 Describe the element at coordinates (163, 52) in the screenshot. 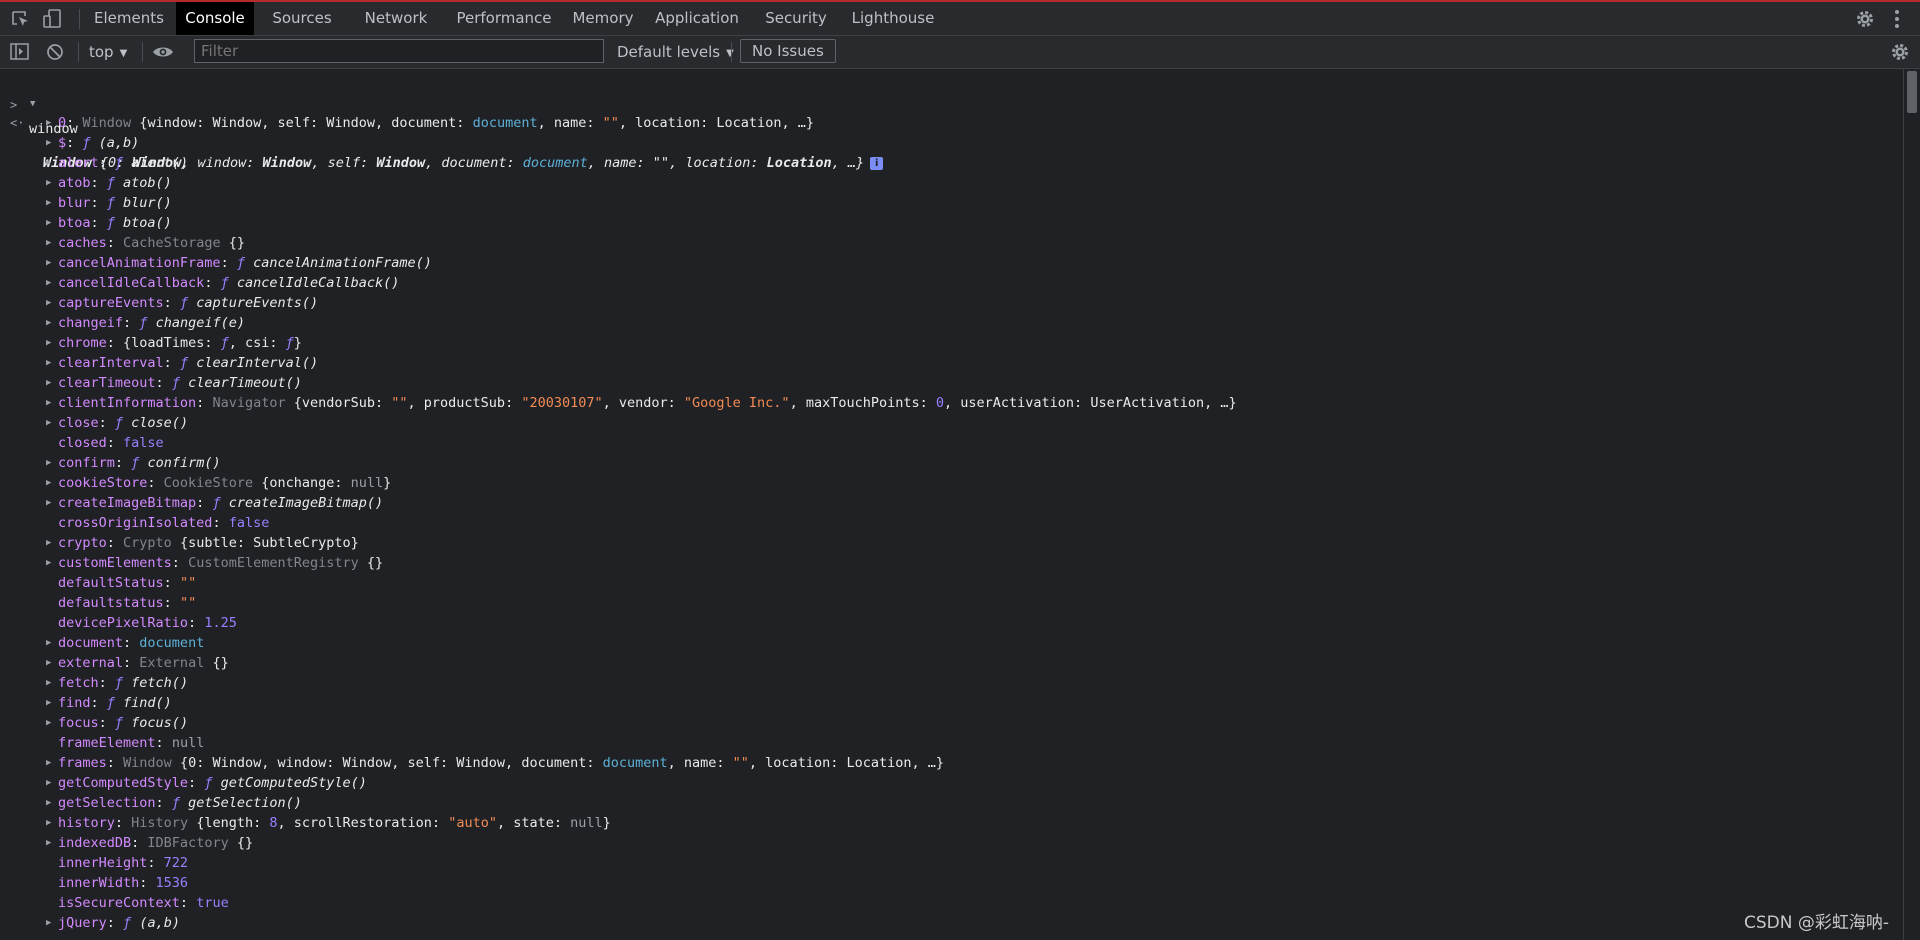

I see `live-expression-eye-icon` at that location.